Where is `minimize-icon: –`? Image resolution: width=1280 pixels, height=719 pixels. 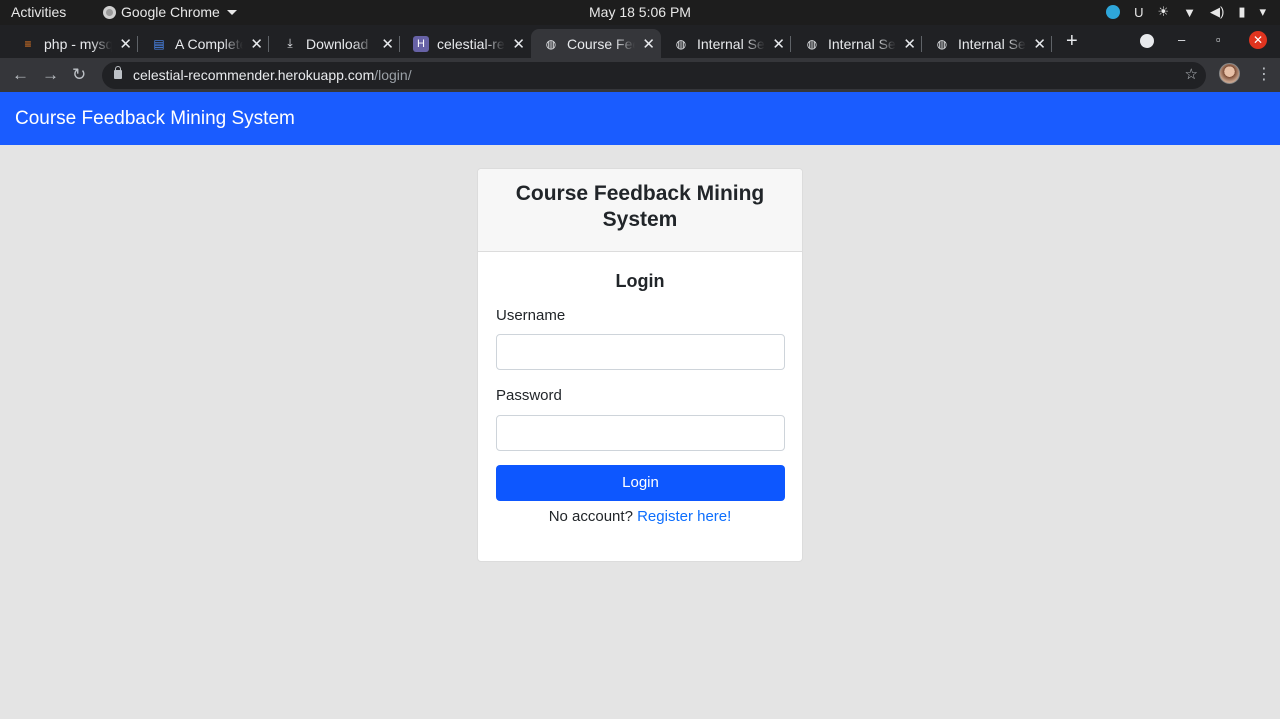 minimize-icon: – is located at coordinates (1181, 39).